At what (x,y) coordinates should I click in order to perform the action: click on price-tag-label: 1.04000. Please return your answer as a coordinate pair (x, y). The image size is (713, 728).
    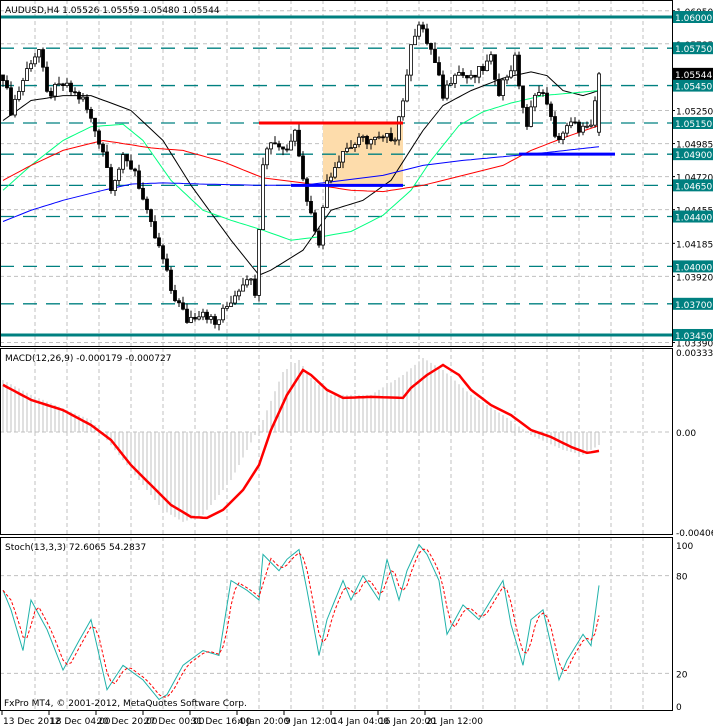
    Looking at the image, I should click on (693, 268).